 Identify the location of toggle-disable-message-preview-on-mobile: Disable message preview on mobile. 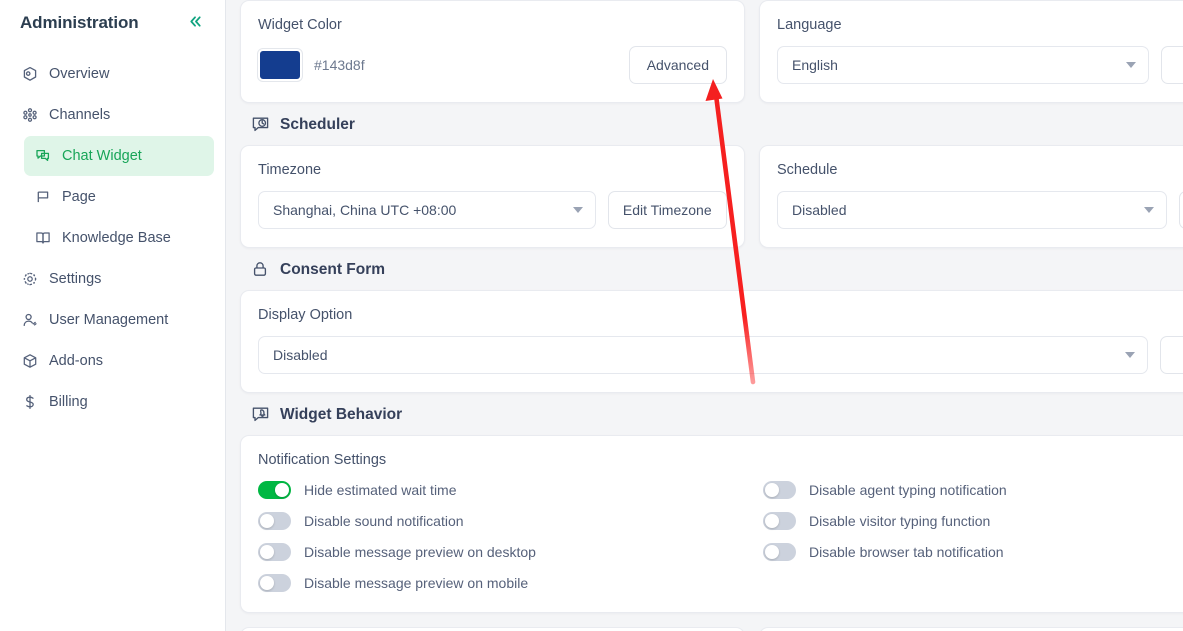
(510, 583).